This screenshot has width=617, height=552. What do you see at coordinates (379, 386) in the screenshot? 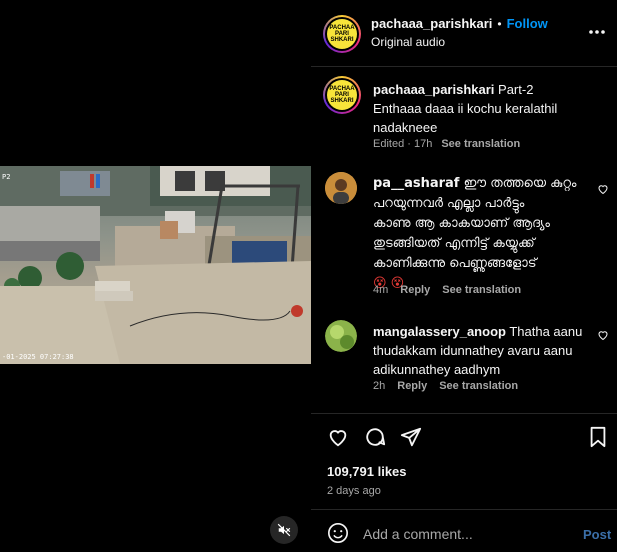
I see `comment-time: 2h` at bounding box center [379, 386].